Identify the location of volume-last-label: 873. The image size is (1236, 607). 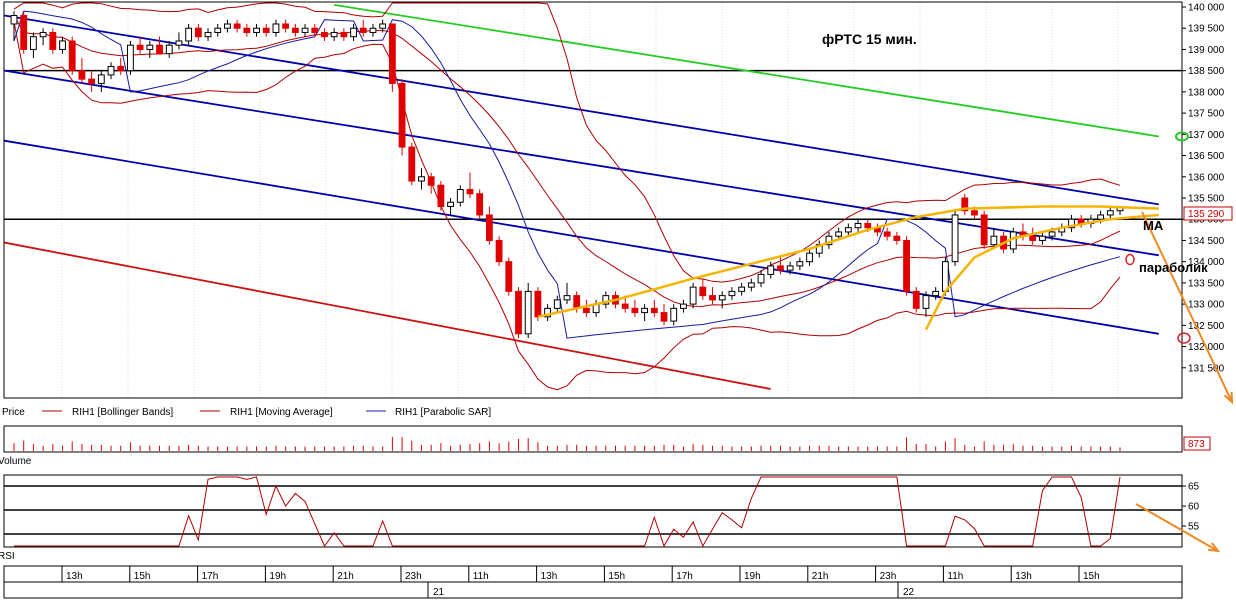
(1196, 444).